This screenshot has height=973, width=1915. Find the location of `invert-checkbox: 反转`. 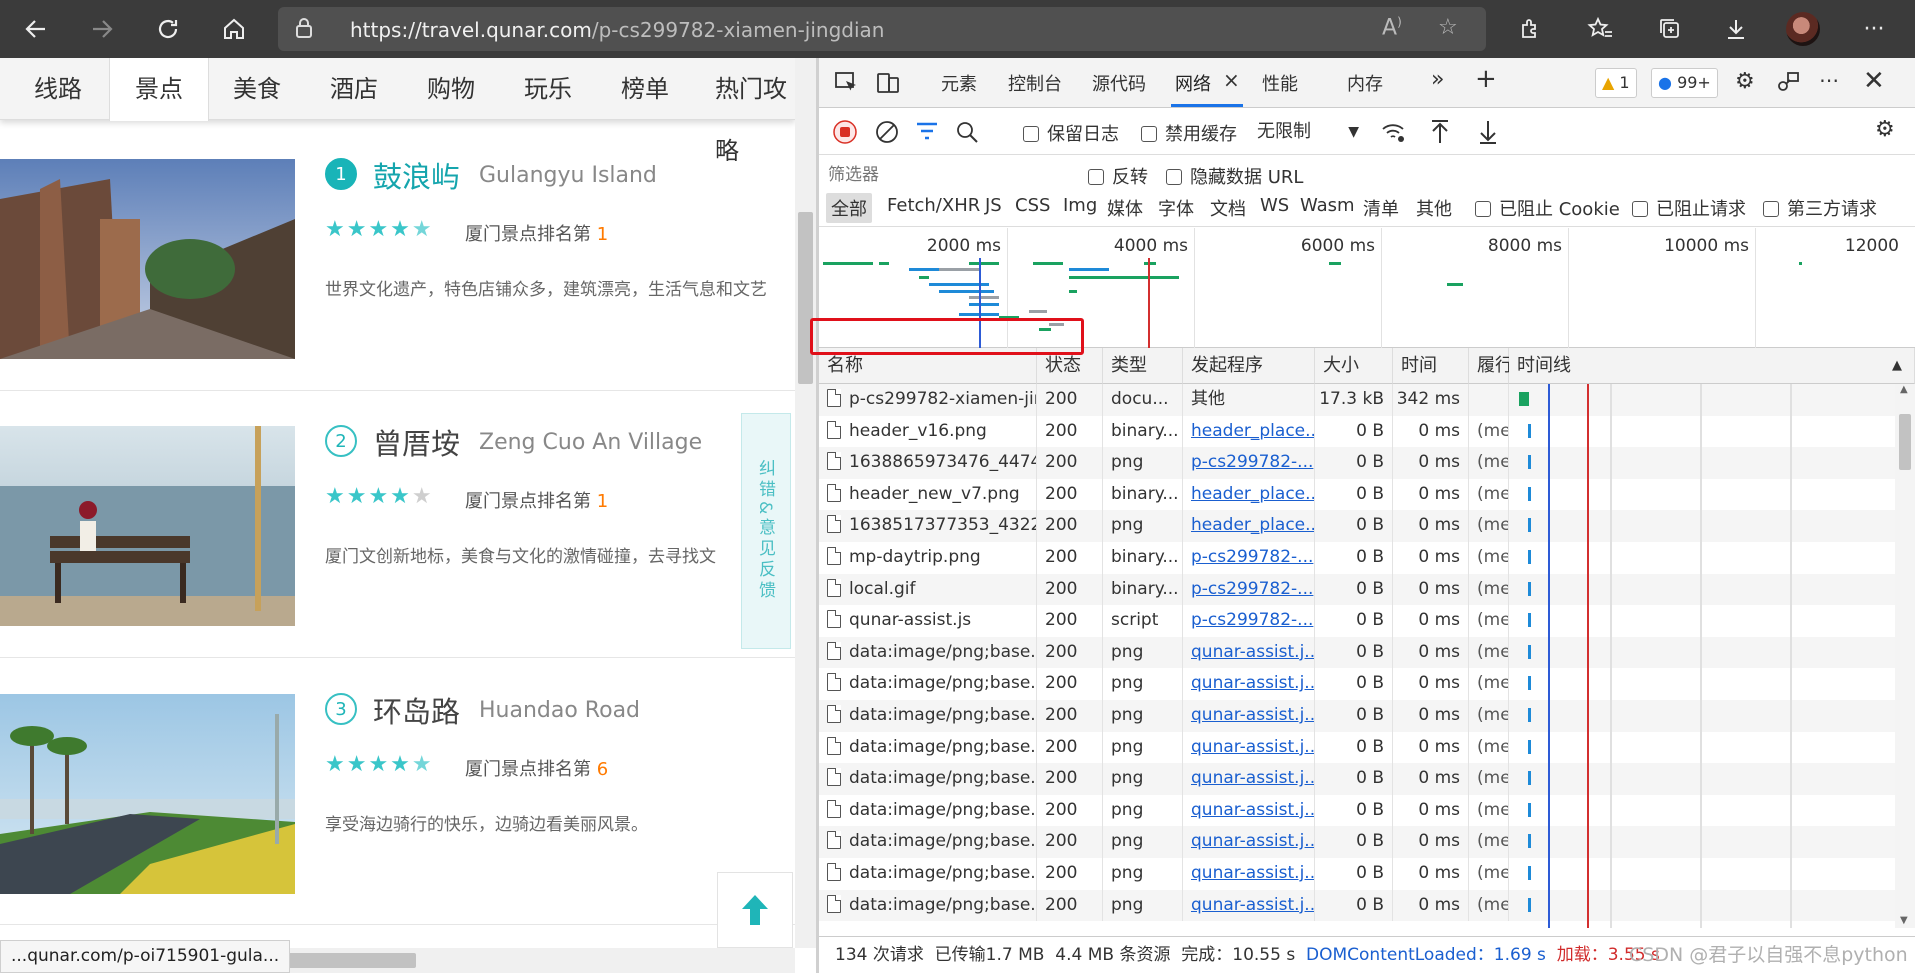

invert-checkbox: 反转 is located at coordinates (1118, 176).